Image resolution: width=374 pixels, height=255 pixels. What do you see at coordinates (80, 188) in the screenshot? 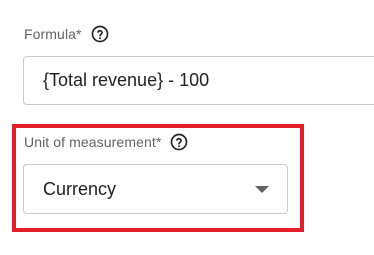
I see `unit-selected-value: Currency` at bounding box center [80, 188].